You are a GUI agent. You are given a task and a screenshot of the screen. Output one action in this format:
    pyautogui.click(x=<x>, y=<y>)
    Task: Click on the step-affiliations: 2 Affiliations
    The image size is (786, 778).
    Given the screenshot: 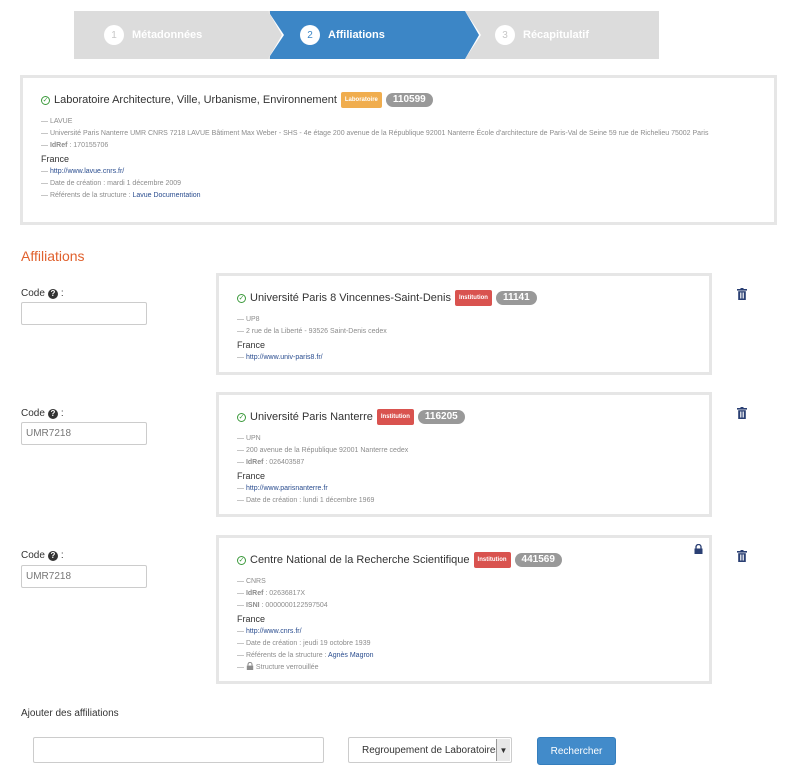 What is the action you would take?
    pyautogui.click(x=367, y=35)
    